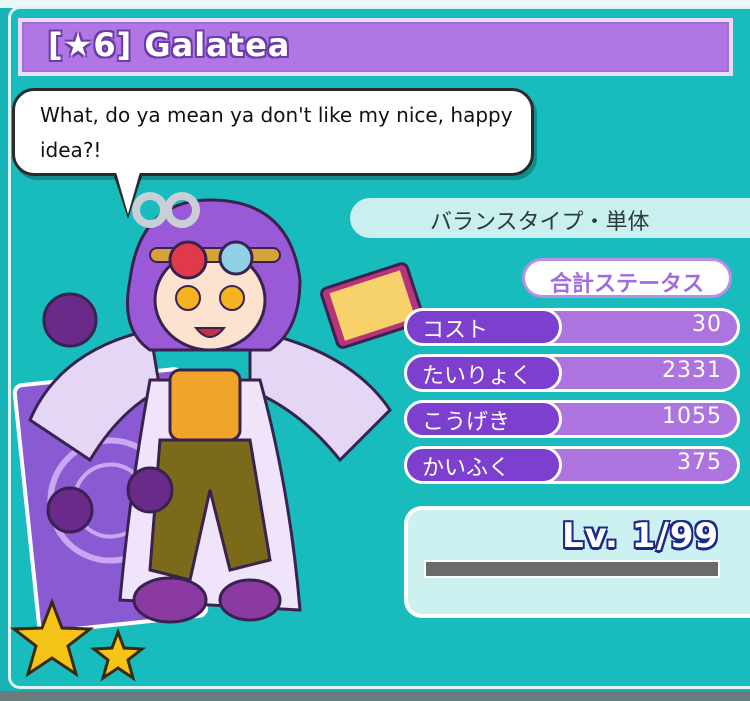 The image size is (750, 701). Describe the element at coordinates (572, 327) in the screenshot. I see `stat-row-cost: コスト 30` at that location.